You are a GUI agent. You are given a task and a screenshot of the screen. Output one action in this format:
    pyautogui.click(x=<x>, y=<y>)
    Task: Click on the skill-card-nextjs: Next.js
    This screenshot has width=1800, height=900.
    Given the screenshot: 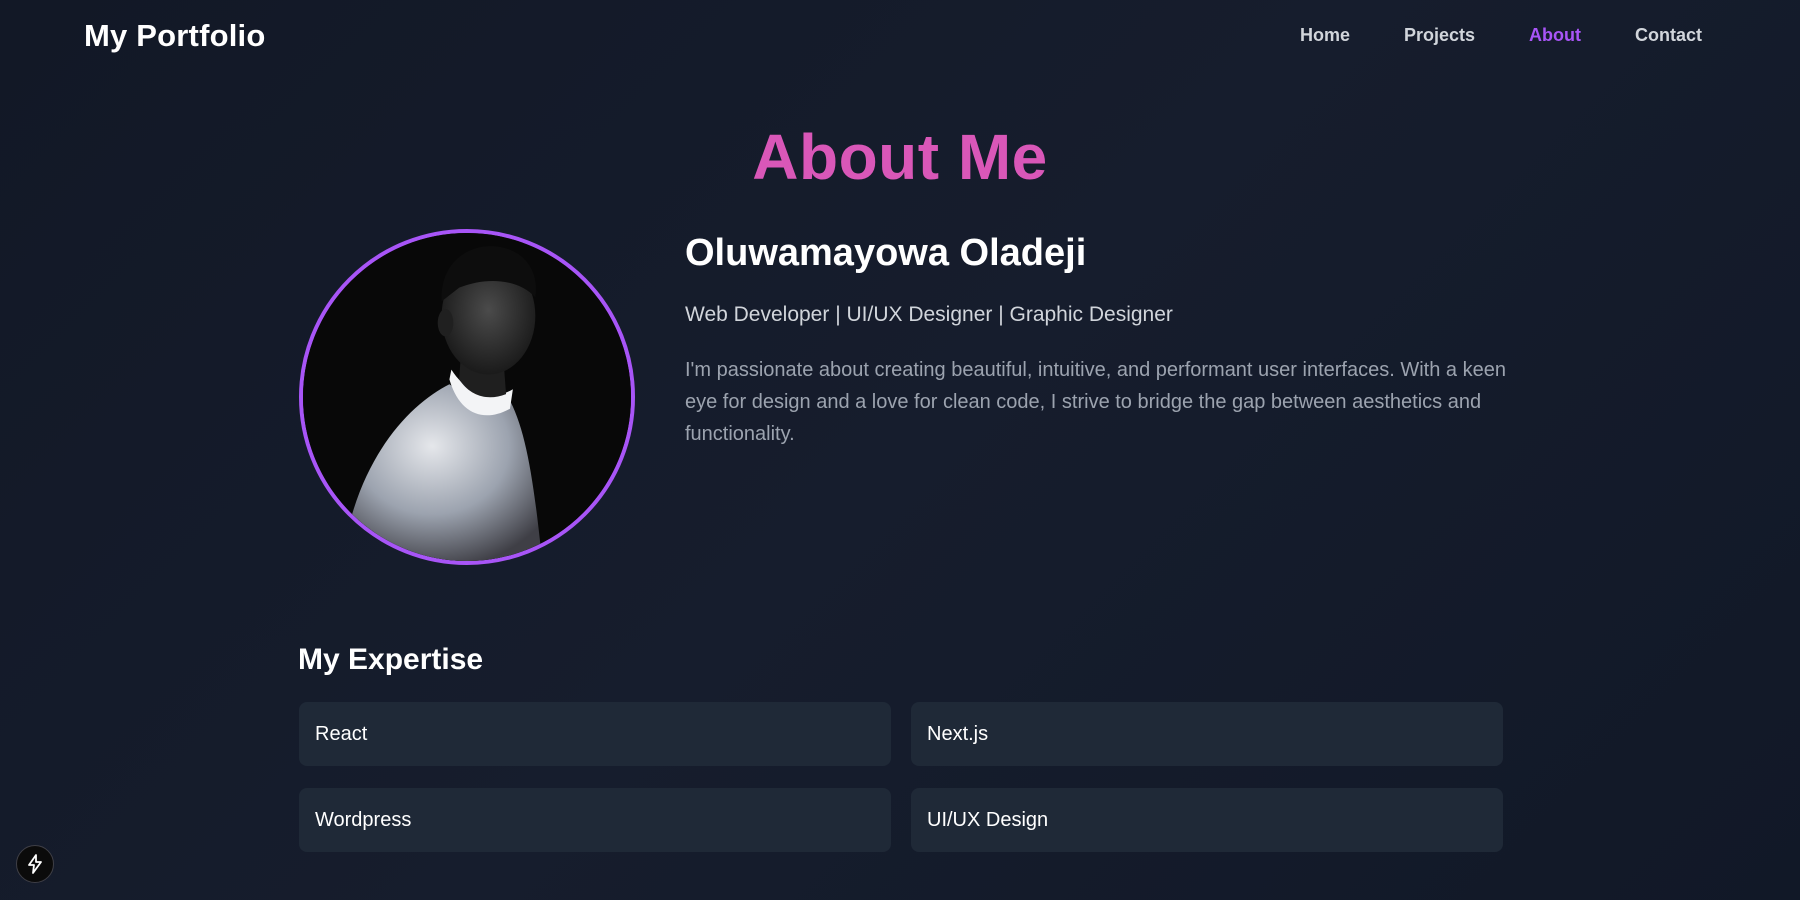 What is the action you would take?
    pyautogui.click(x=1207, y=734)
    